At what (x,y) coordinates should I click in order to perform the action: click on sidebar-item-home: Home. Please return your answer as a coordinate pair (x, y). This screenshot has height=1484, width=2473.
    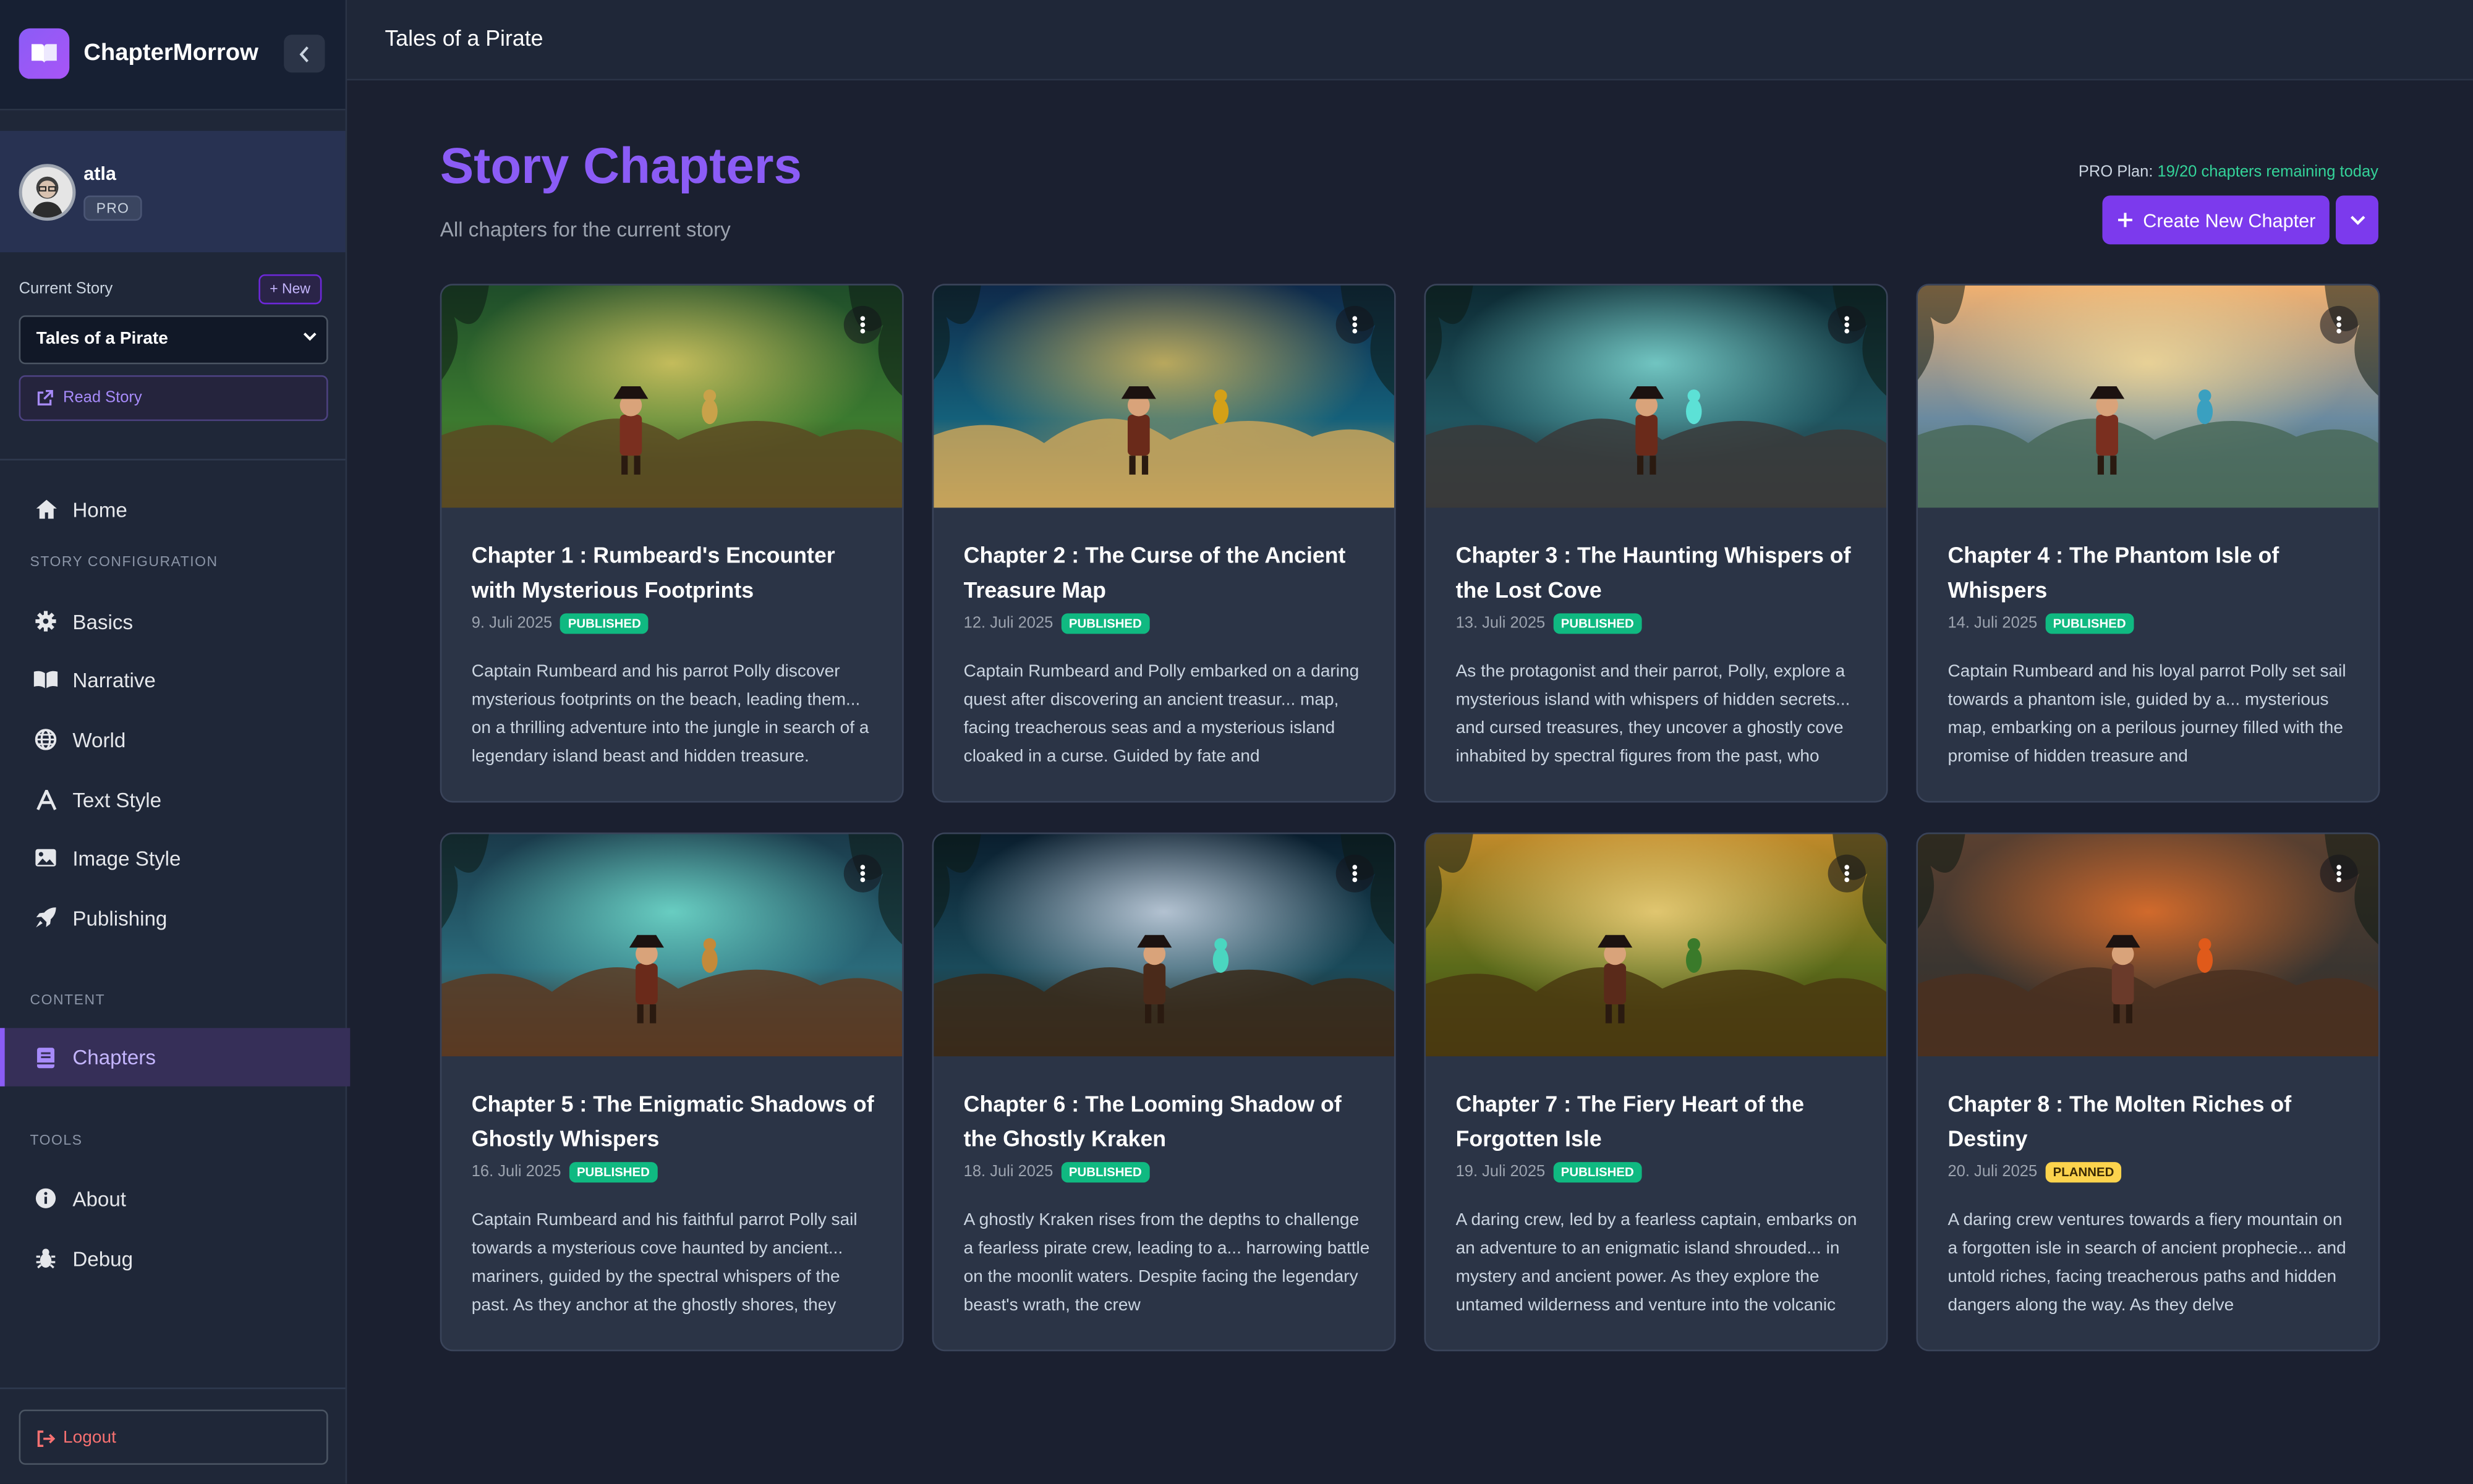
    Looking at the image, I should click on (173, 510).